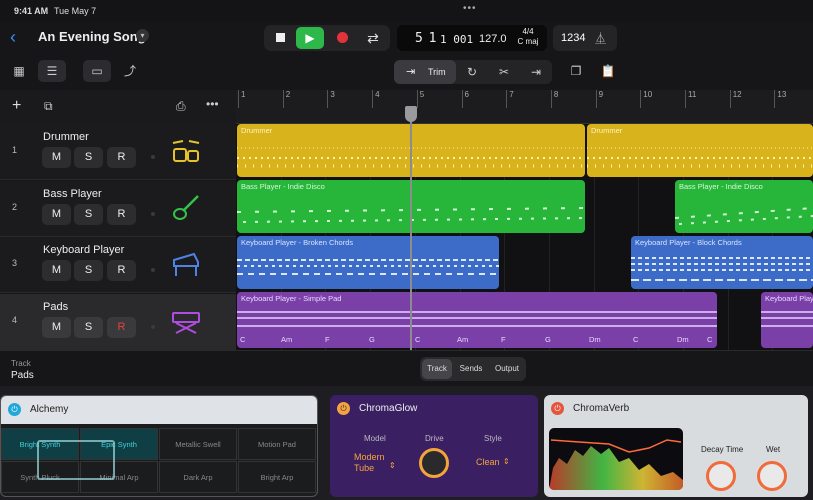 Image resolution: width=813 pixels, height=500 pixels. I want to click on play-button: ▶, so click(310, 38).